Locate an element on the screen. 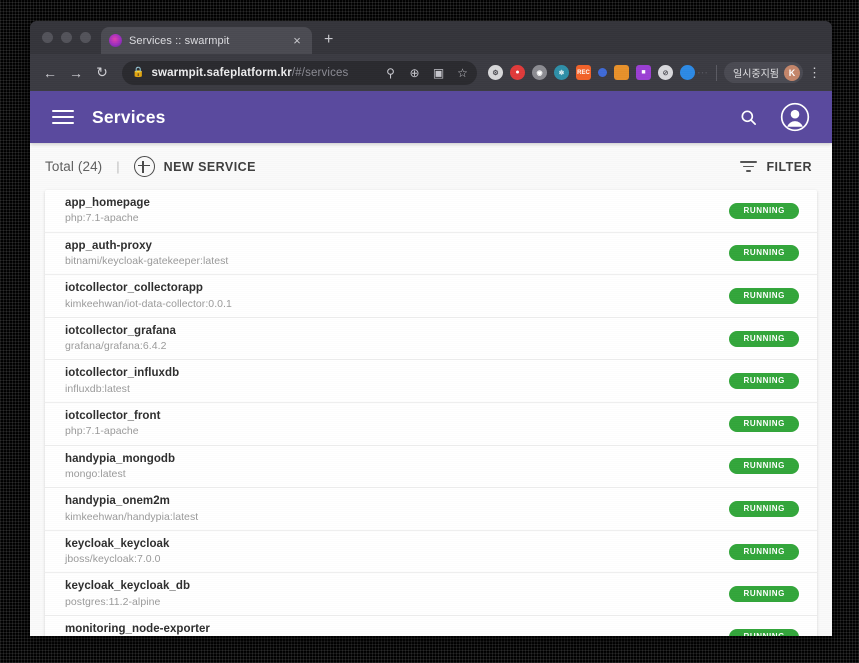 This screenshot has height=663, width=859. filter-button: FILTER is located at coordinates (776, 167).